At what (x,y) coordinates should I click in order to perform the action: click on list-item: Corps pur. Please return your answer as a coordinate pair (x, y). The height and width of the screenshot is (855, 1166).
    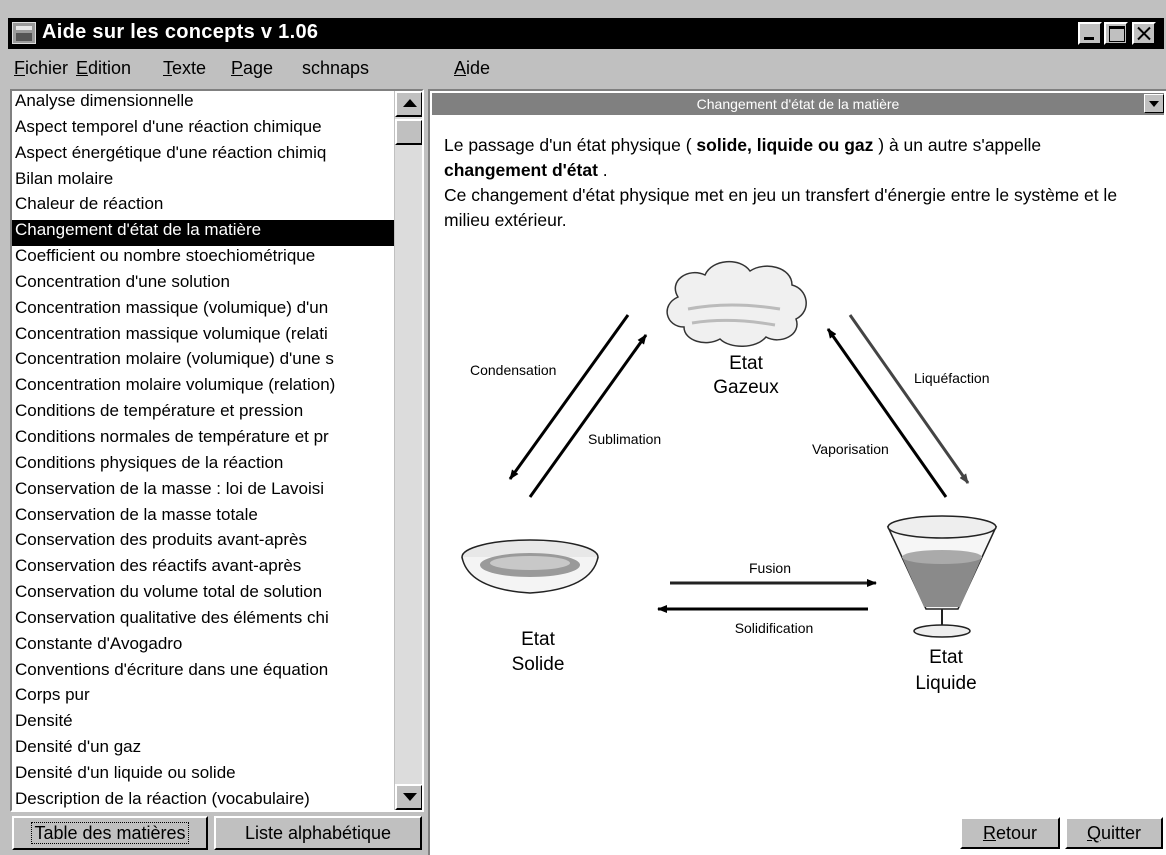
    Looking at the image, I should click on (203, 698).